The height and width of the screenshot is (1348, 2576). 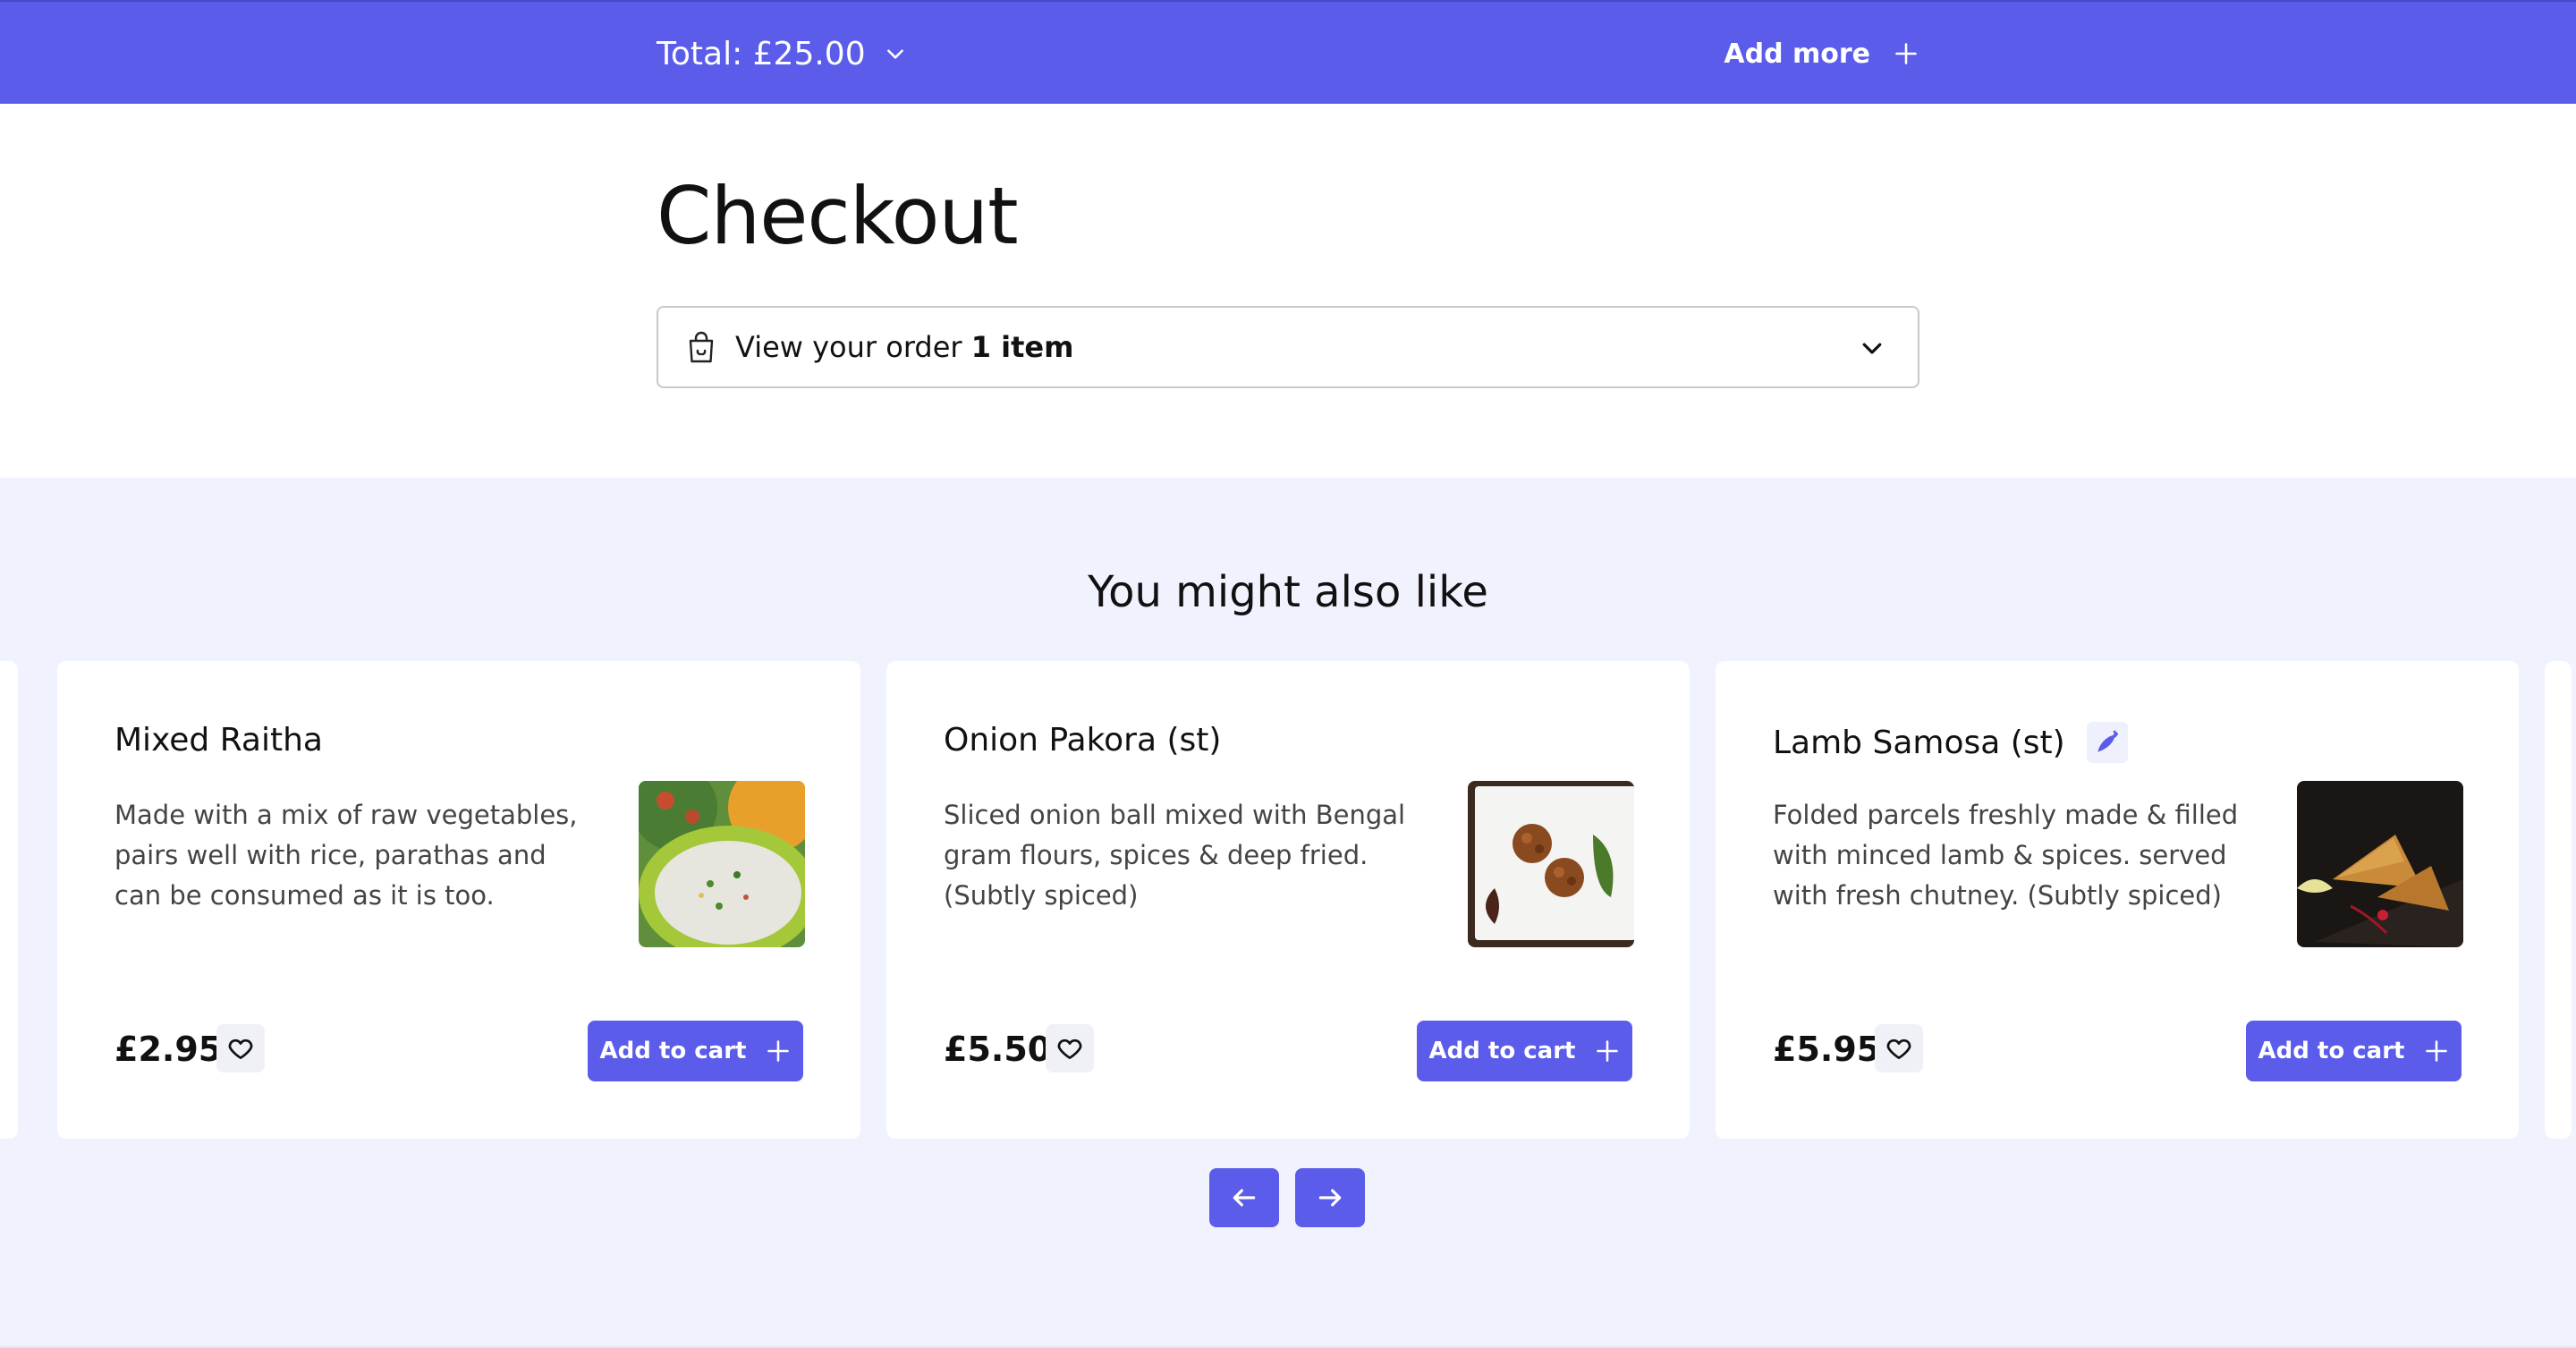 I want to click on page-title: Checkout, so click(x=838, y=216).